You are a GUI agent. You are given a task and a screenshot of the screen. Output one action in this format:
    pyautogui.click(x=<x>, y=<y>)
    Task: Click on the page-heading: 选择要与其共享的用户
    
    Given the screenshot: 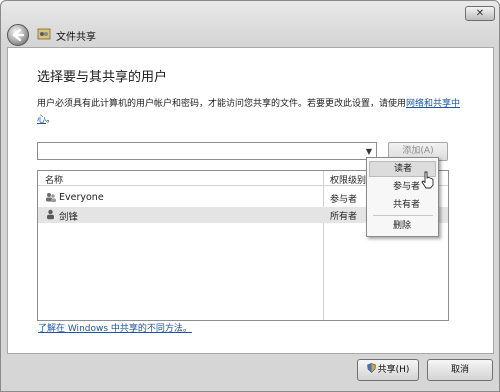 What is the action you would take?
    pyautogui.click(x=102, y=77)
    